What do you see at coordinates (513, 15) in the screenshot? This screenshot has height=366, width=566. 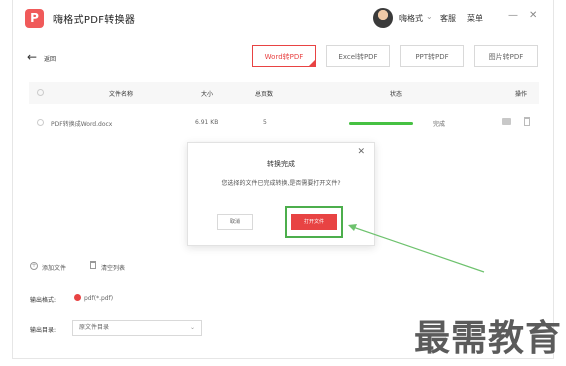 I see `minimize-icon: —` at bounding box center [513, 15].